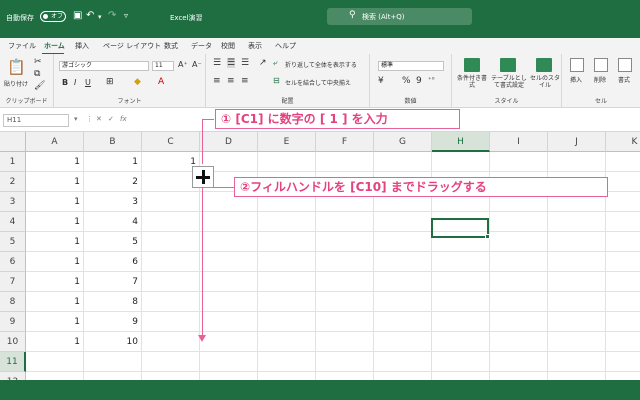 This screenshot has width=640, height=400. Describe the element at coordinates (600, 79) in the screenshot. I see `delete-cells-button: 削除` at that location.